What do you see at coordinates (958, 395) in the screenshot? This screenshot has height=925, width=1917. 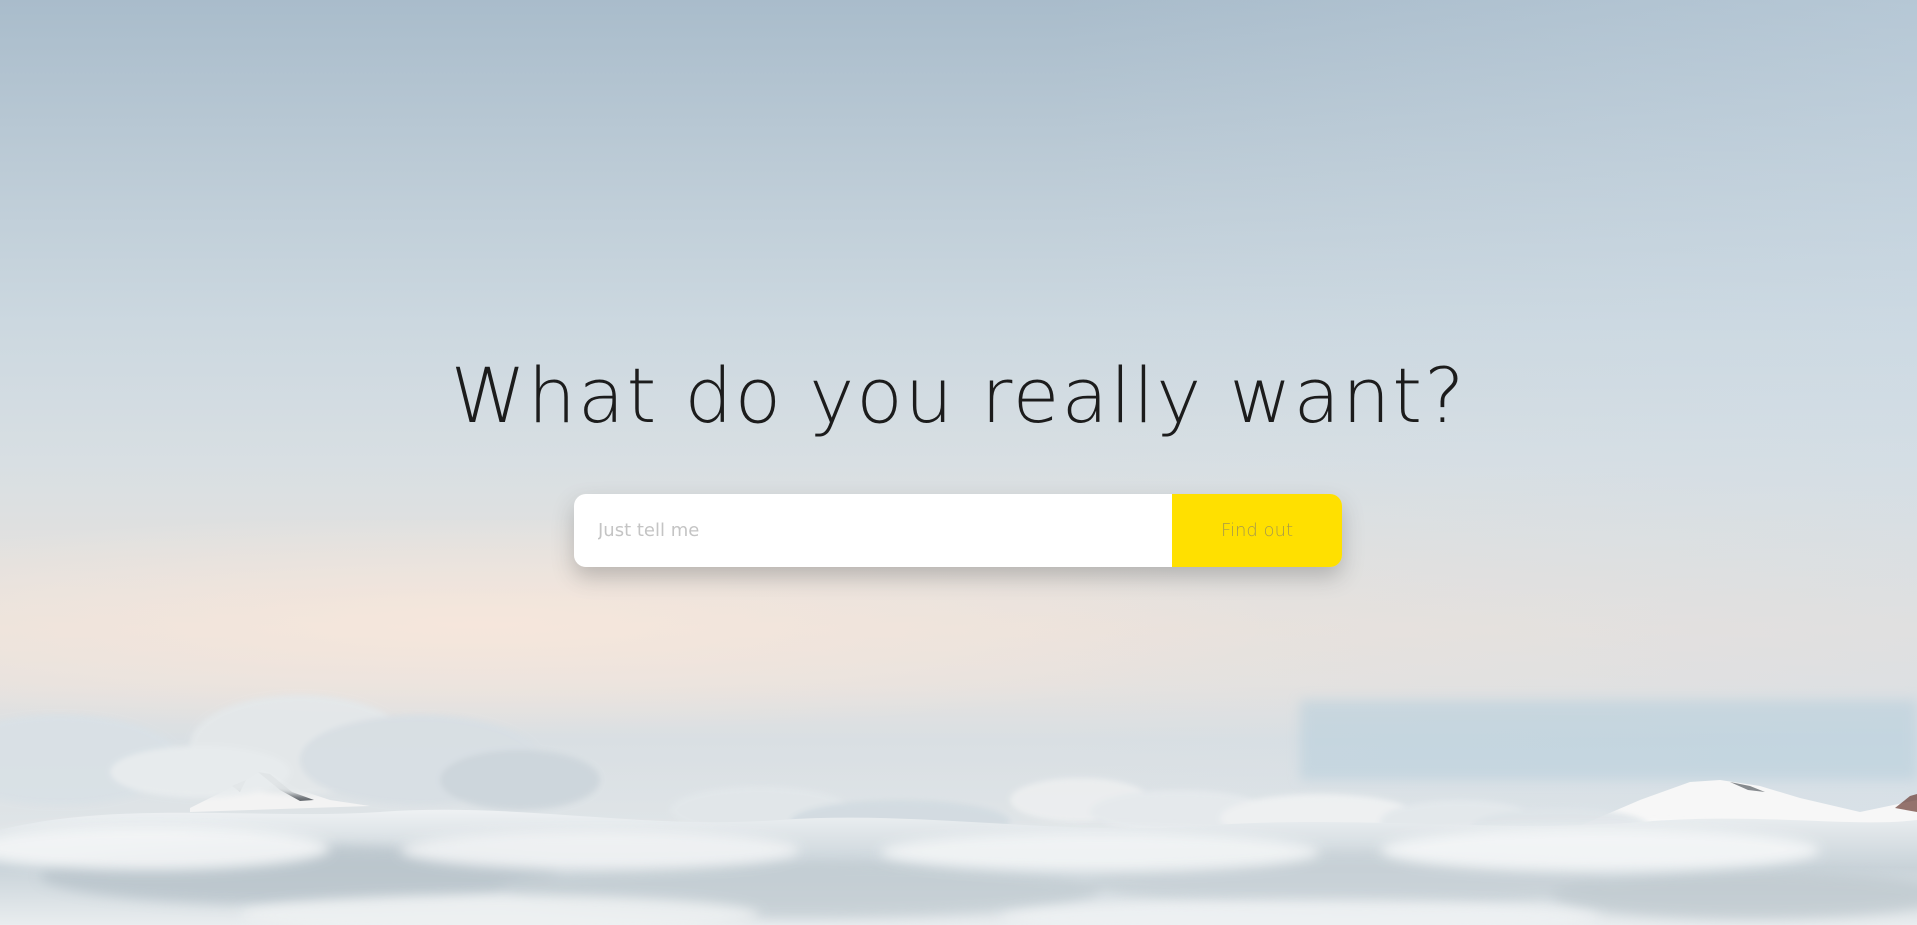 I see `page-headline: What do you really want?` at bounding box center [958, 395].